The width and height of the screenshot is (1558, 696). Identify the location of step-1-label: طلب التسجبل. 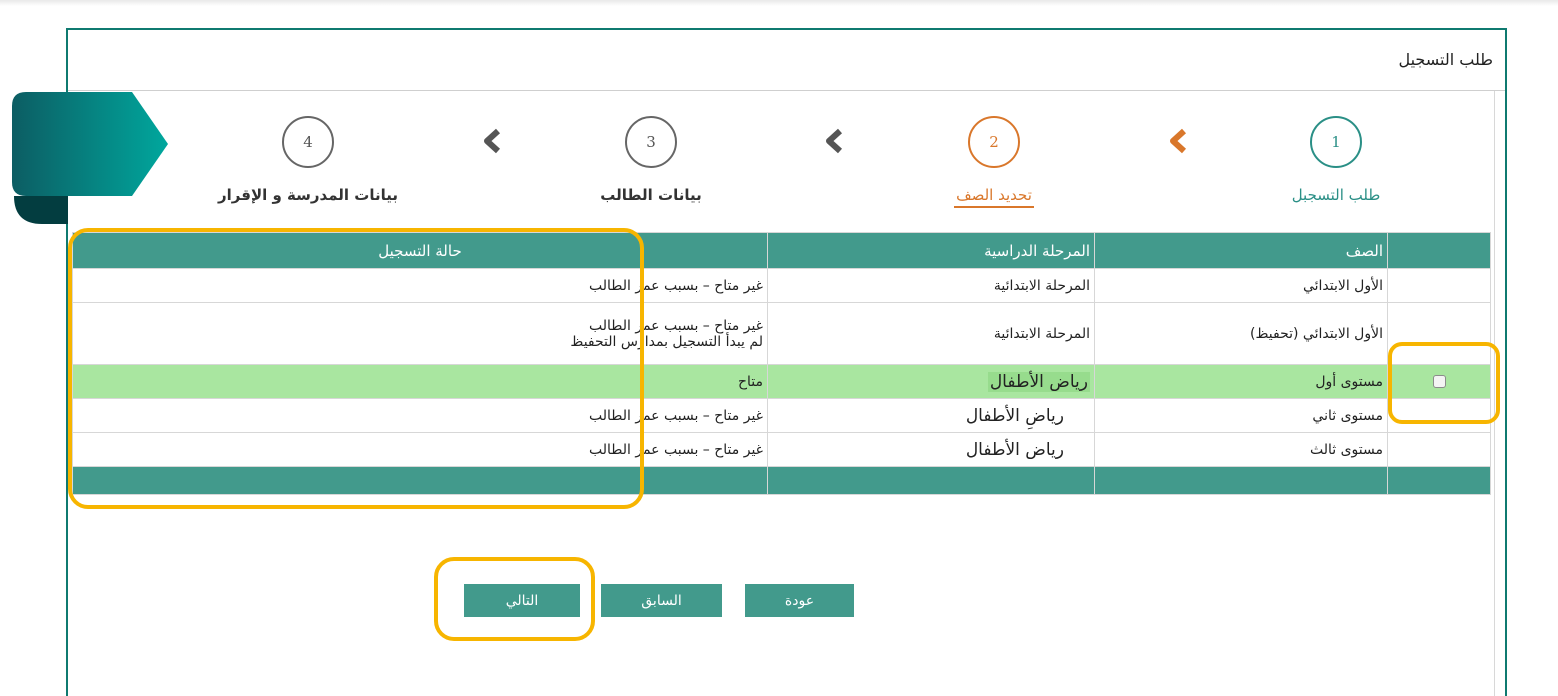
(1336, 195).